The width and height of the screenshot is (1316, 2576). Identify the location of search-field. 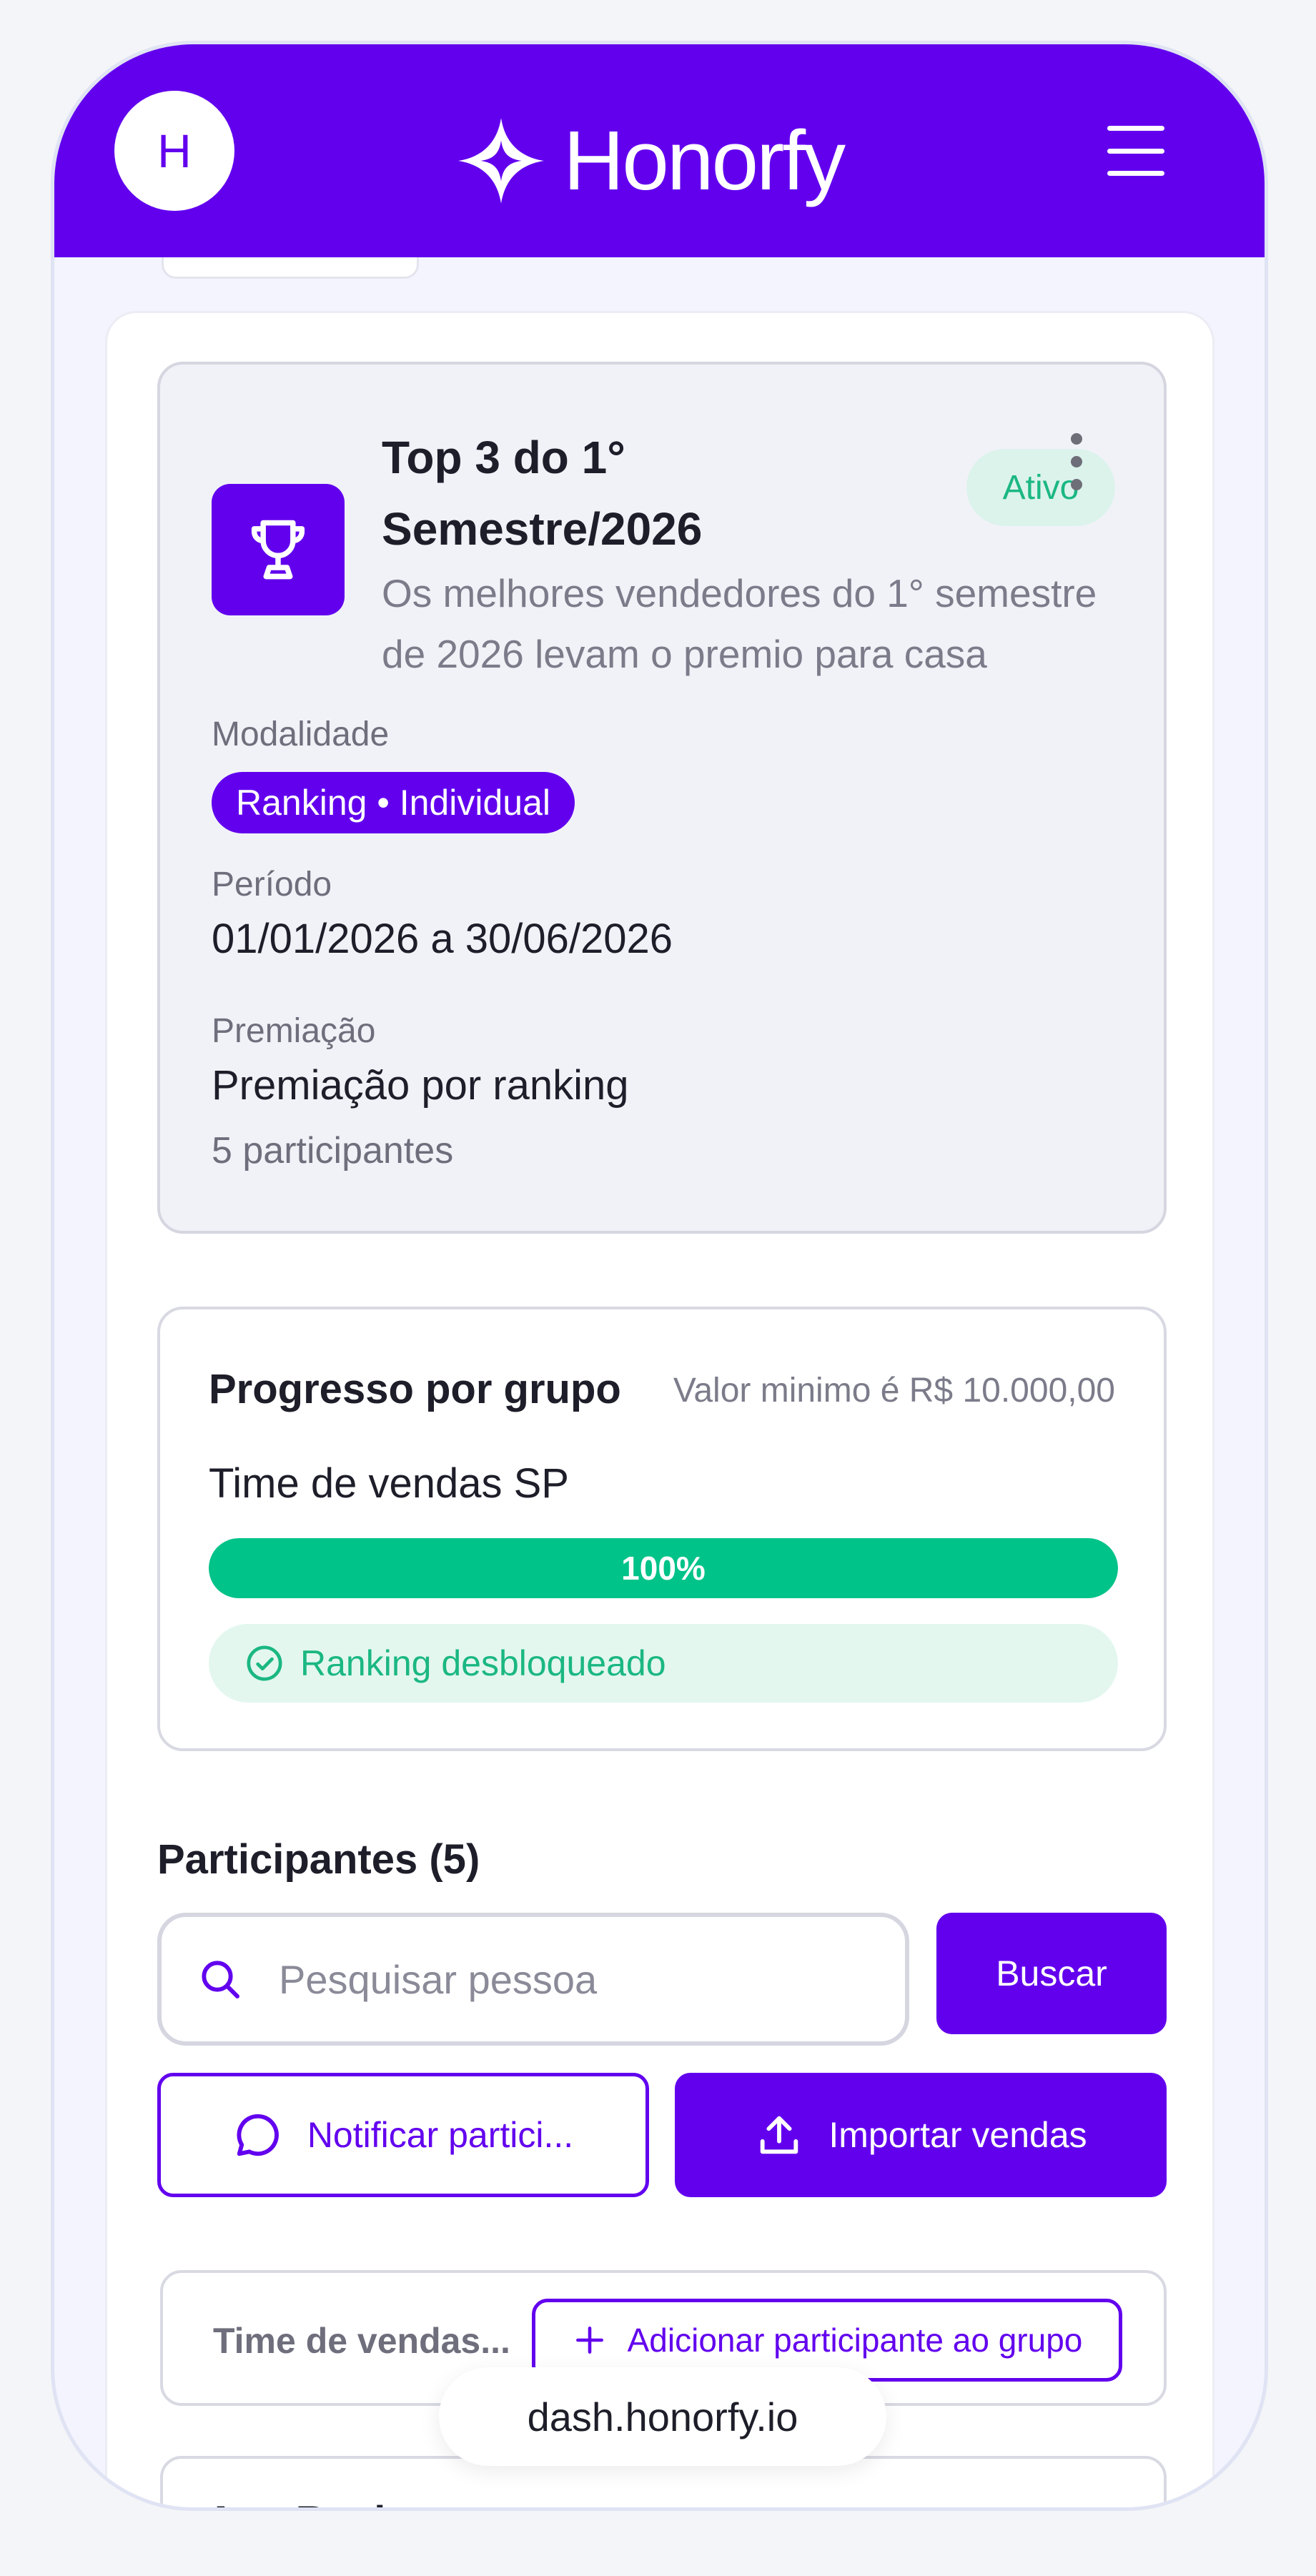
(533, 1980).